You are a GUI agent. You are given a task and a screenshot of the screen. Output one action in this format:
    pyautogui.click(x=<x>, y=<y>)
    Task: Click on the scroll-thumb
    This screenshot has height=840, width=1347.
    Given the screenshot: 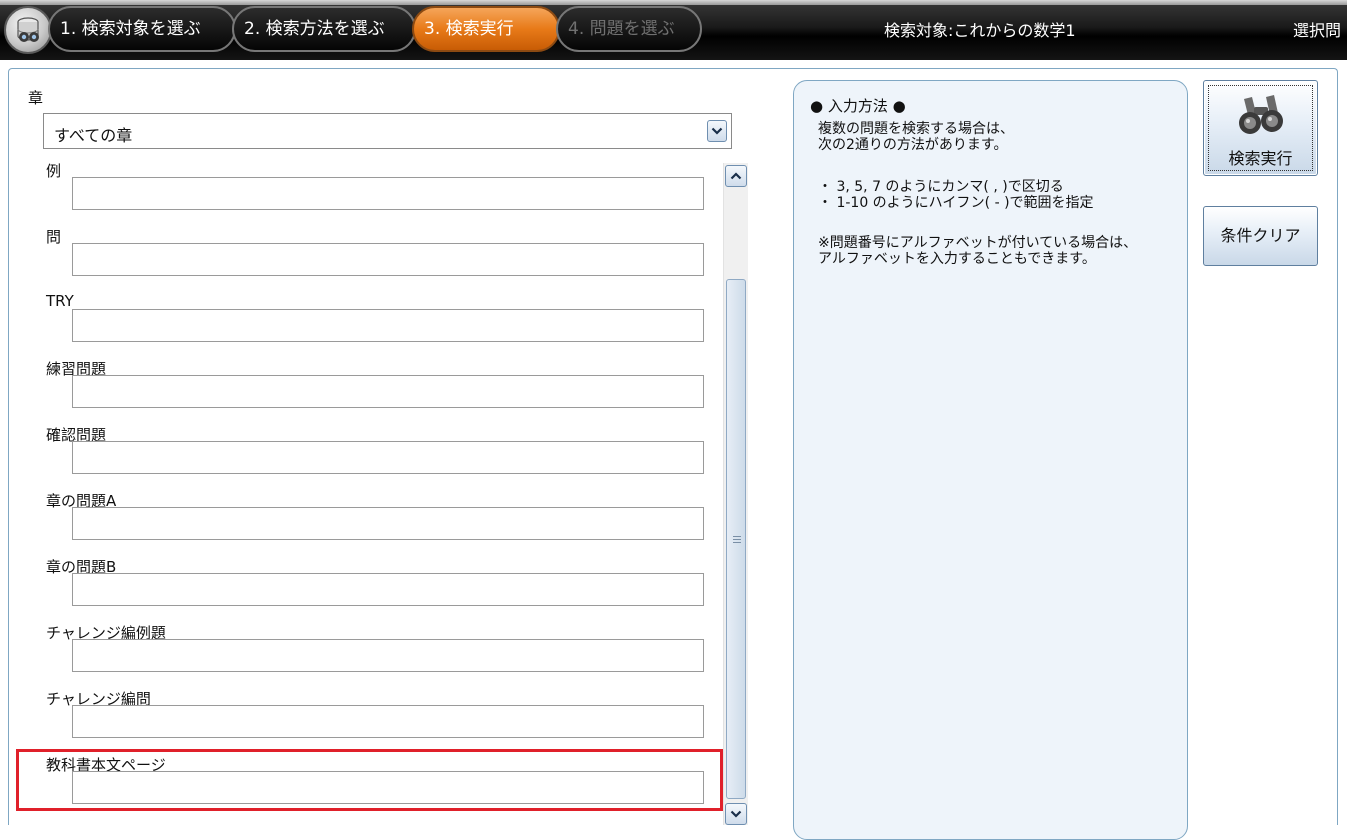 What is the action you would take?
    pyautogui.click(x=736, y=539)
    